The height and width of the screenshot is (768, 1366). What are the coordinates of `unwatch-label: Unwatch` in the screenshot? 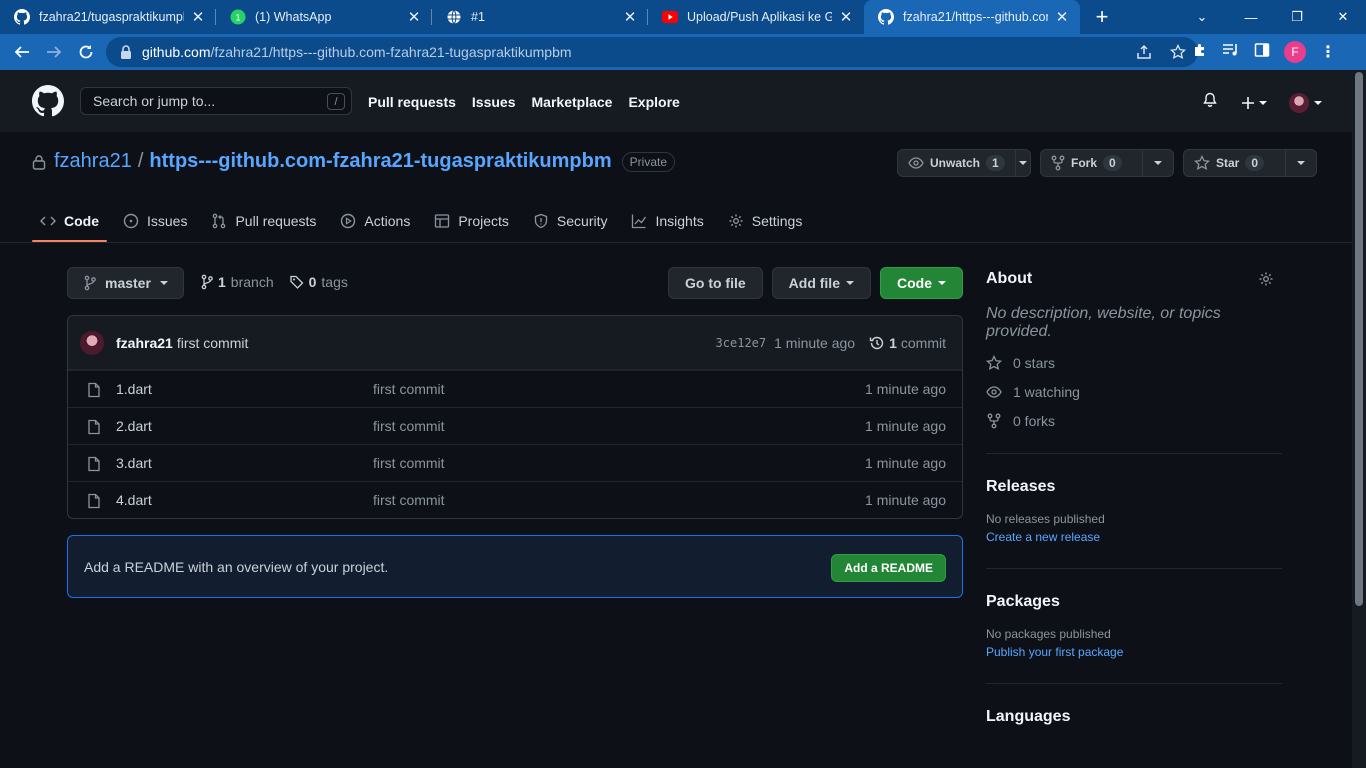 It's located at (955, 163).